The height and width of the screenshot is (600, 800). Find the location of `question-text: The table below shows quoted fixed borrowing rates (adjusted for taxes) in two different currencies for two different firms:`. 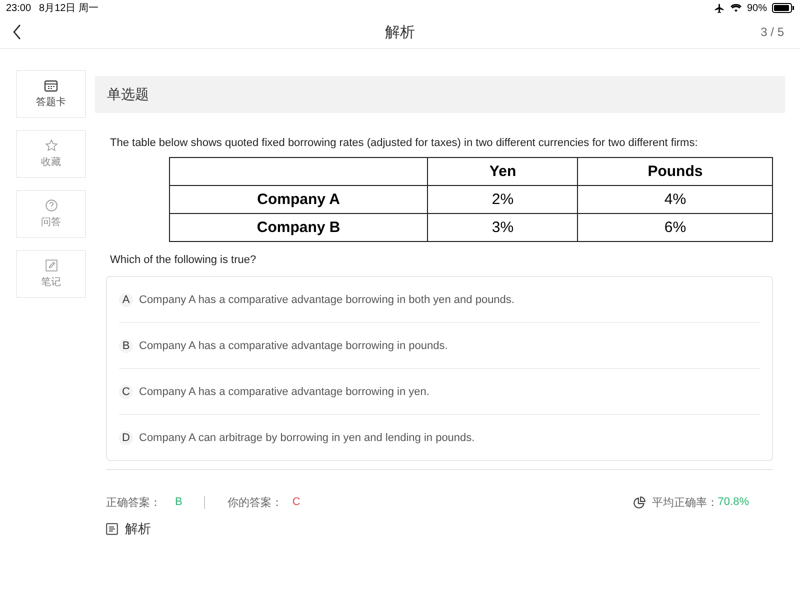

question-text: The table below shows quoted fixed borrowing rates (adjusted for taxes) in two different currencies for two different firms: is located at coordinates (404, 143).